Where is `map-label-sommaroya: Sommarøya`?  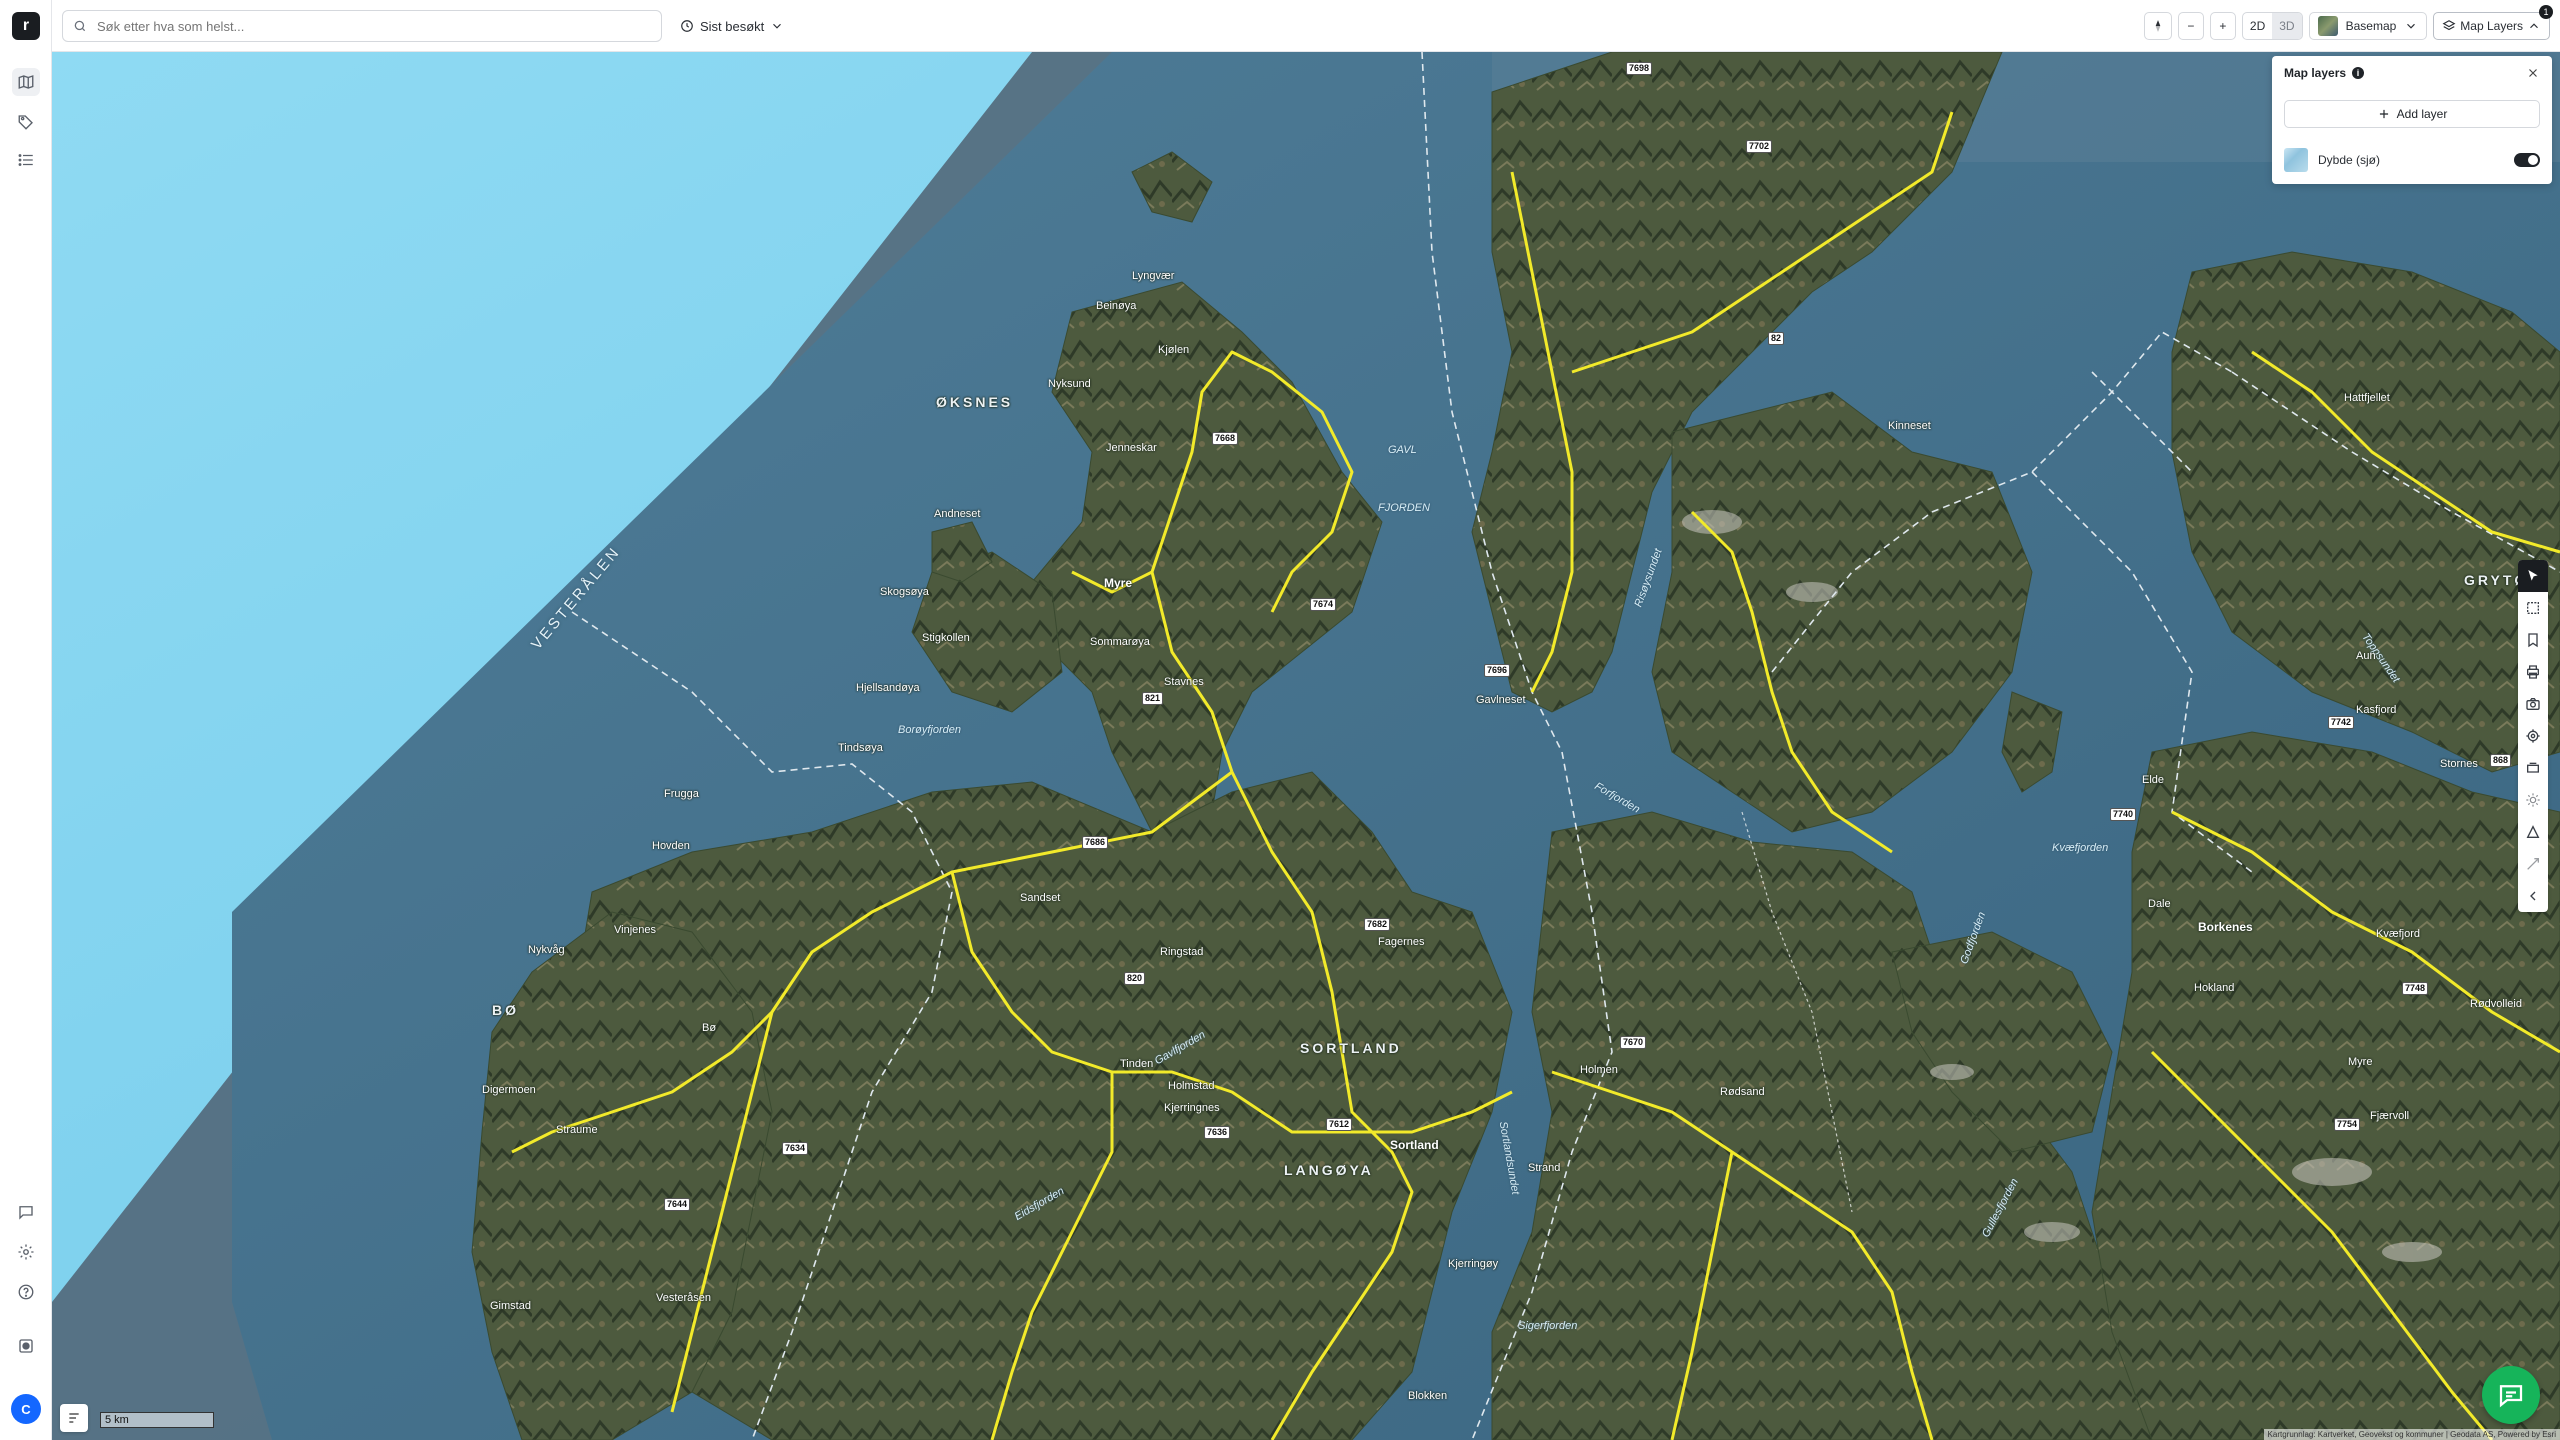 map-label-sommaroya: Sommarøya is located at coordinates (1120, 642).